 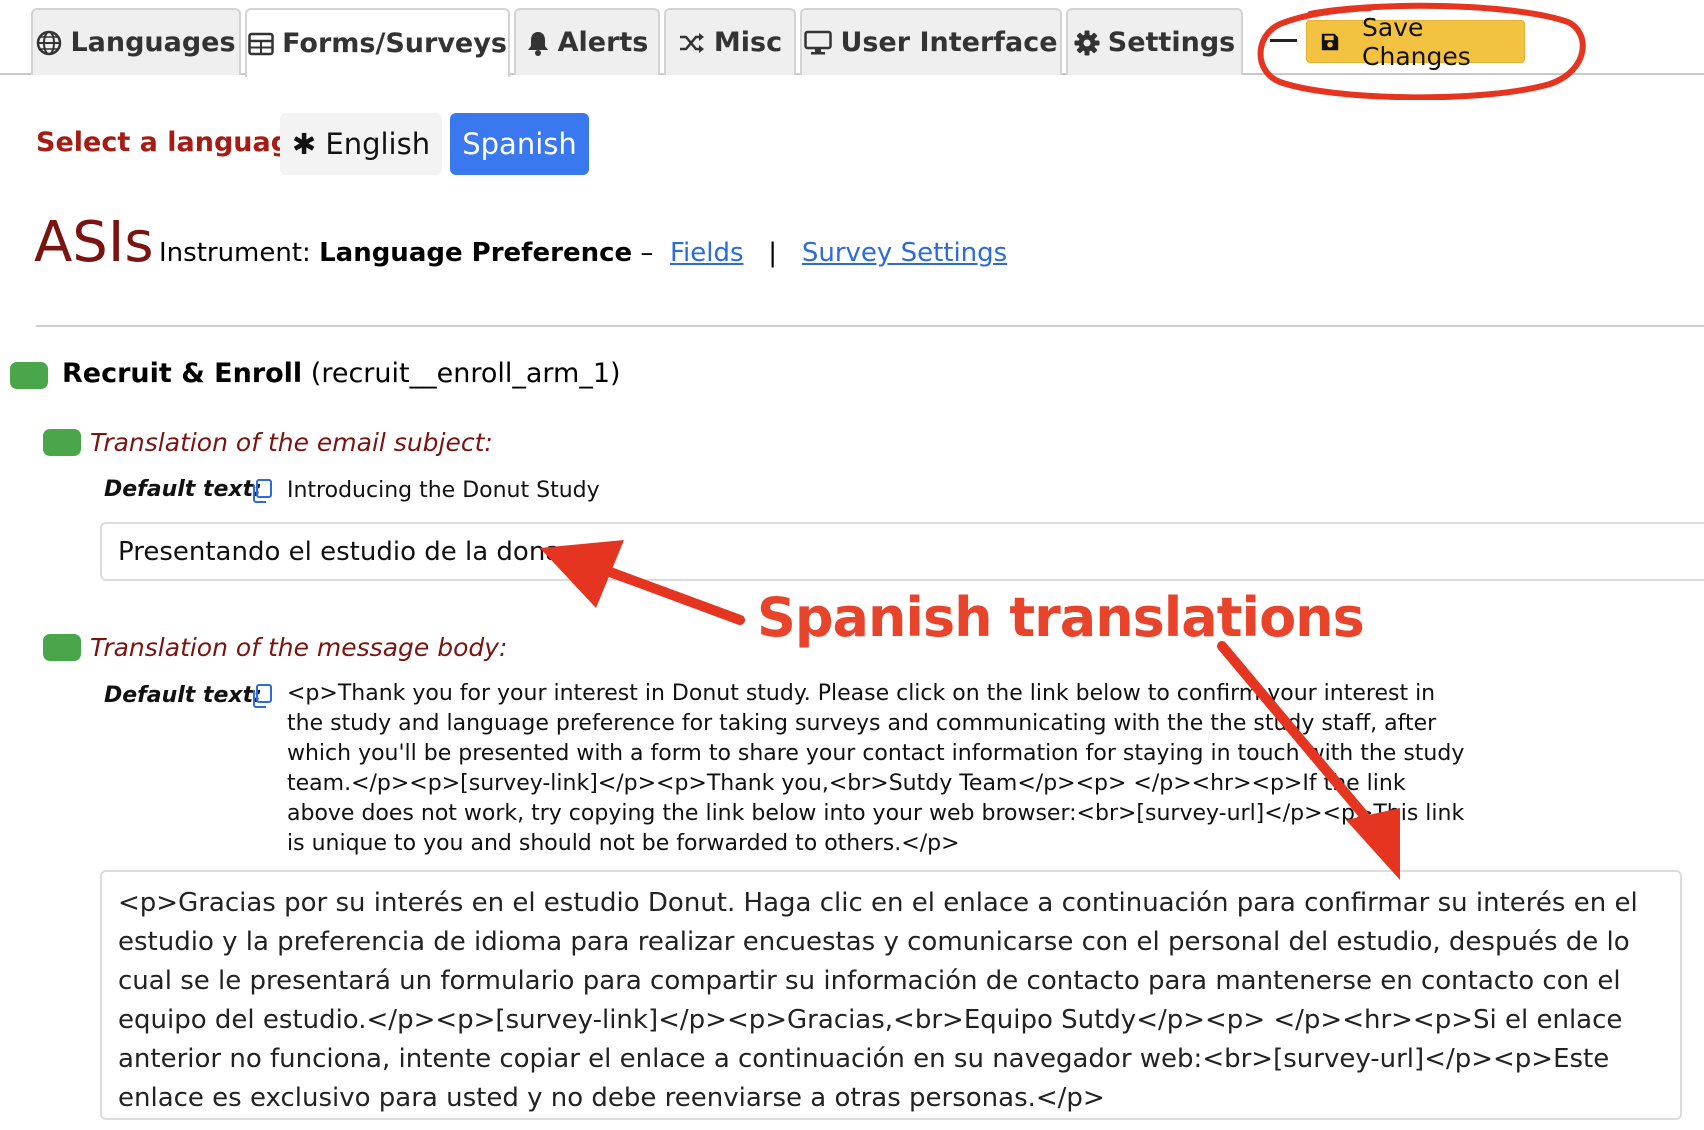 I want to click on instrument-name: Language Preference, so click(x=476, y=253).